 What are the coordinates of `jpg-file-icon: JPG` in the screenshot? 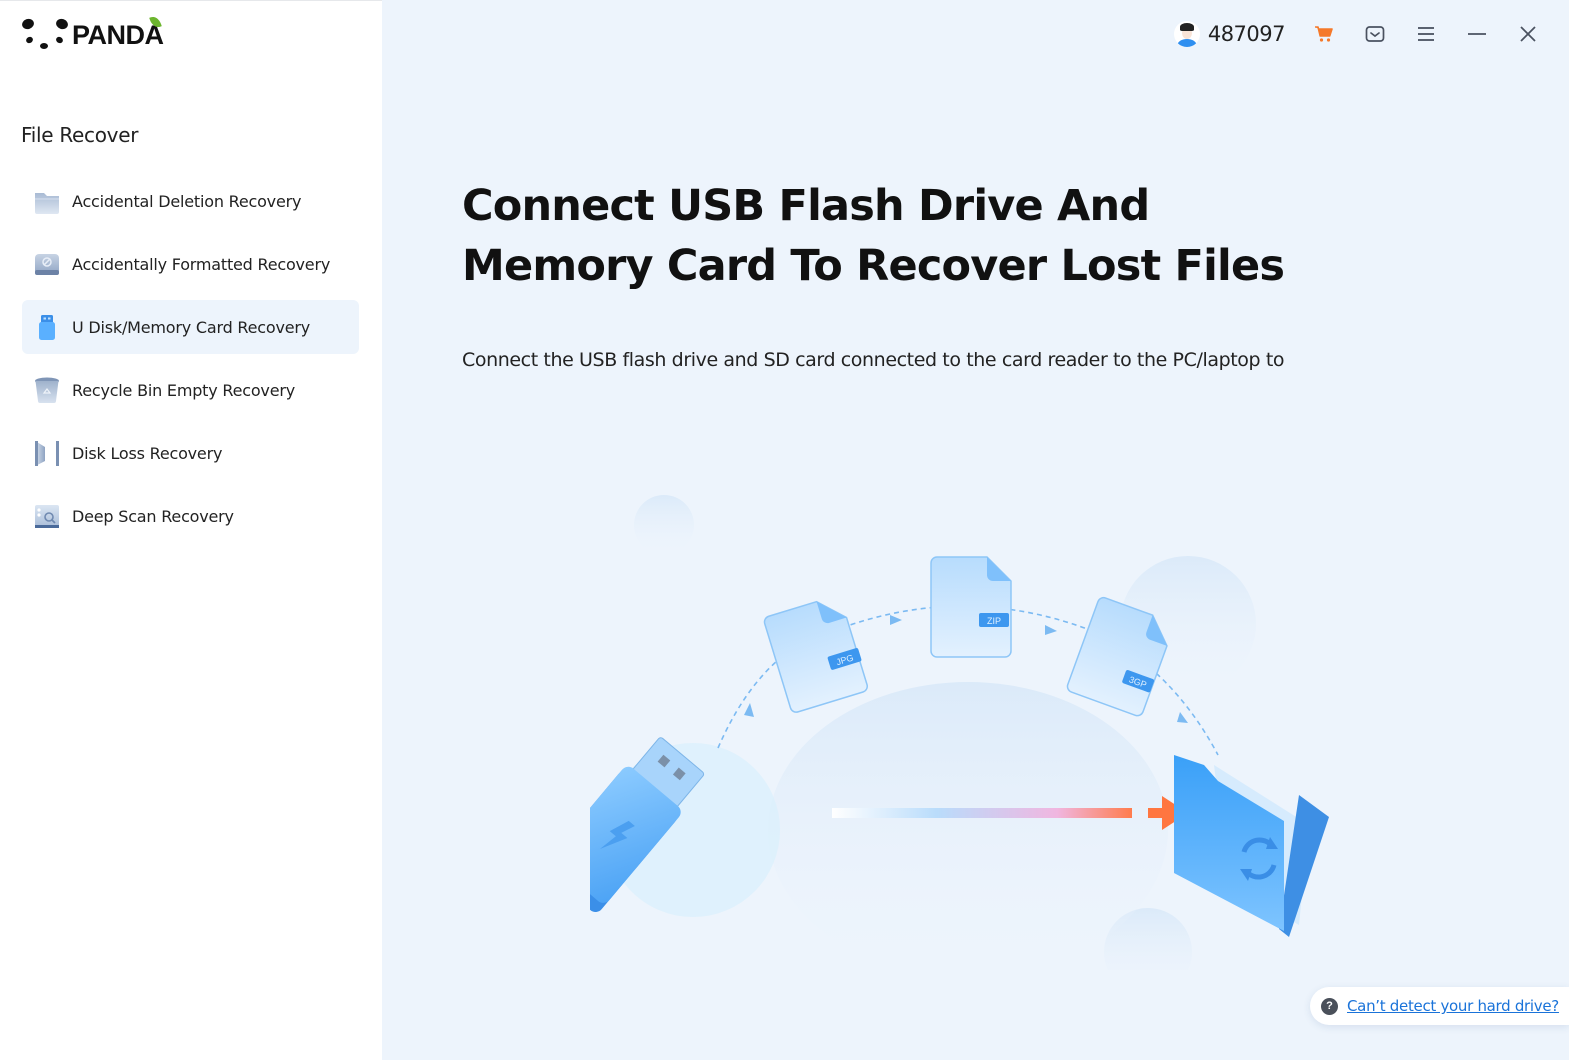 It's located at (815, 656).